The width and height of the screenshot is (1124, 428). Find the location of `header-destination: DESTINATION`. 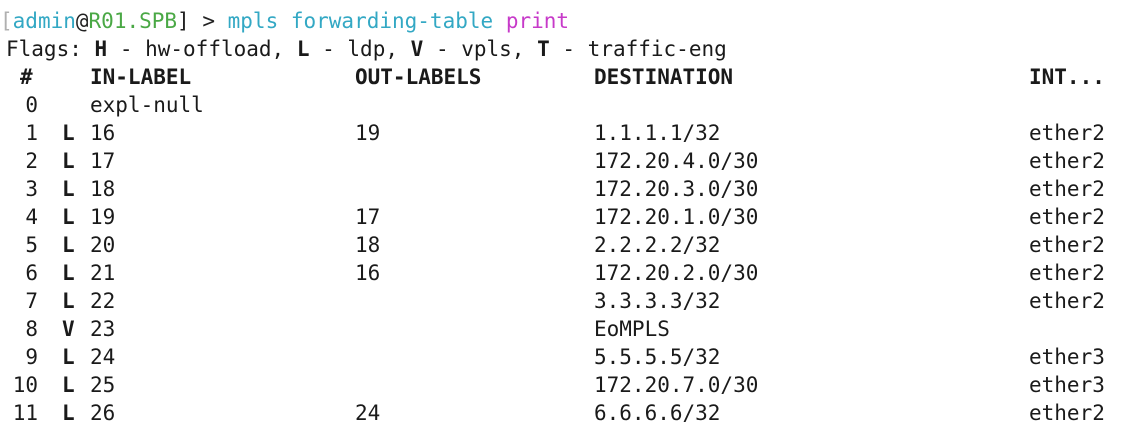

header-destination: DESTINATION is located at coordinates (664, 77).